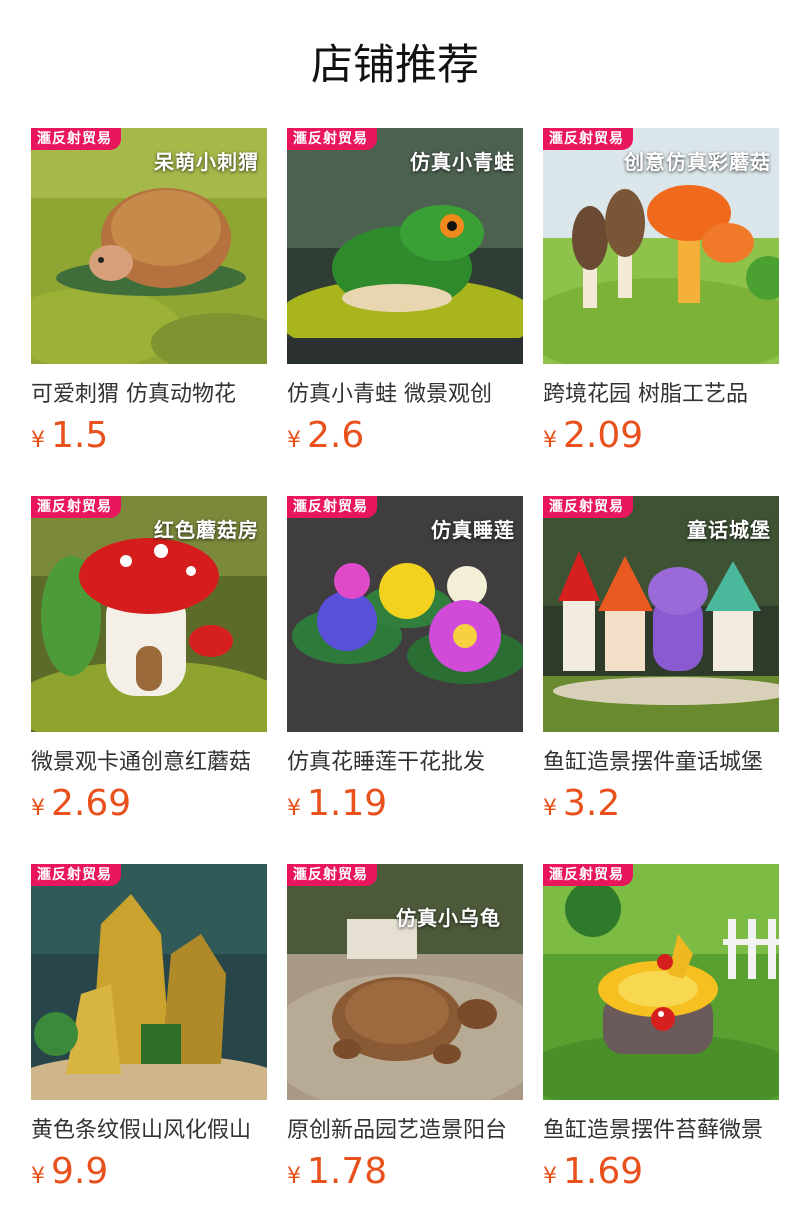 This screenshot has height=1232, width=790. I want to click on price-amount: 1.19, so click(347, 803).